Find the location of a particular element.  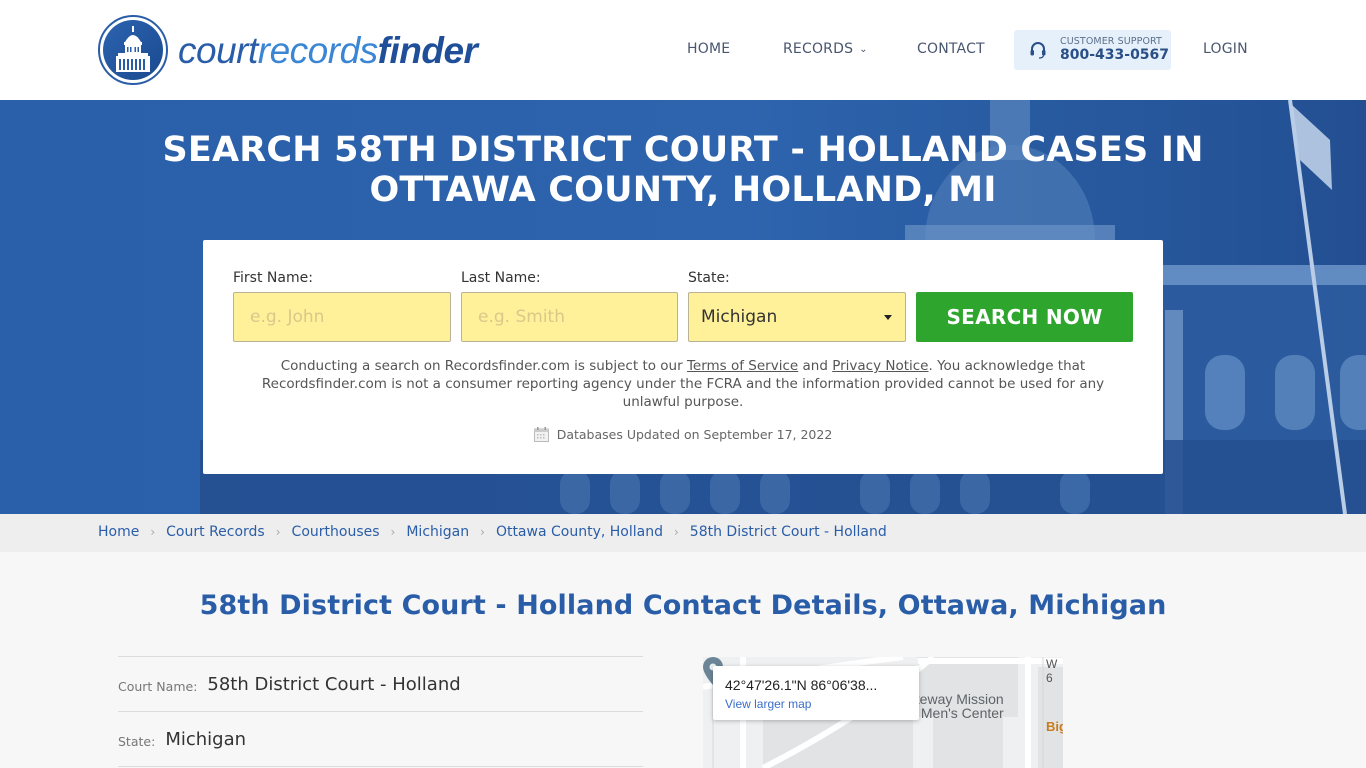

nav-contact: CONTACT is located at coordinates (951, 49).